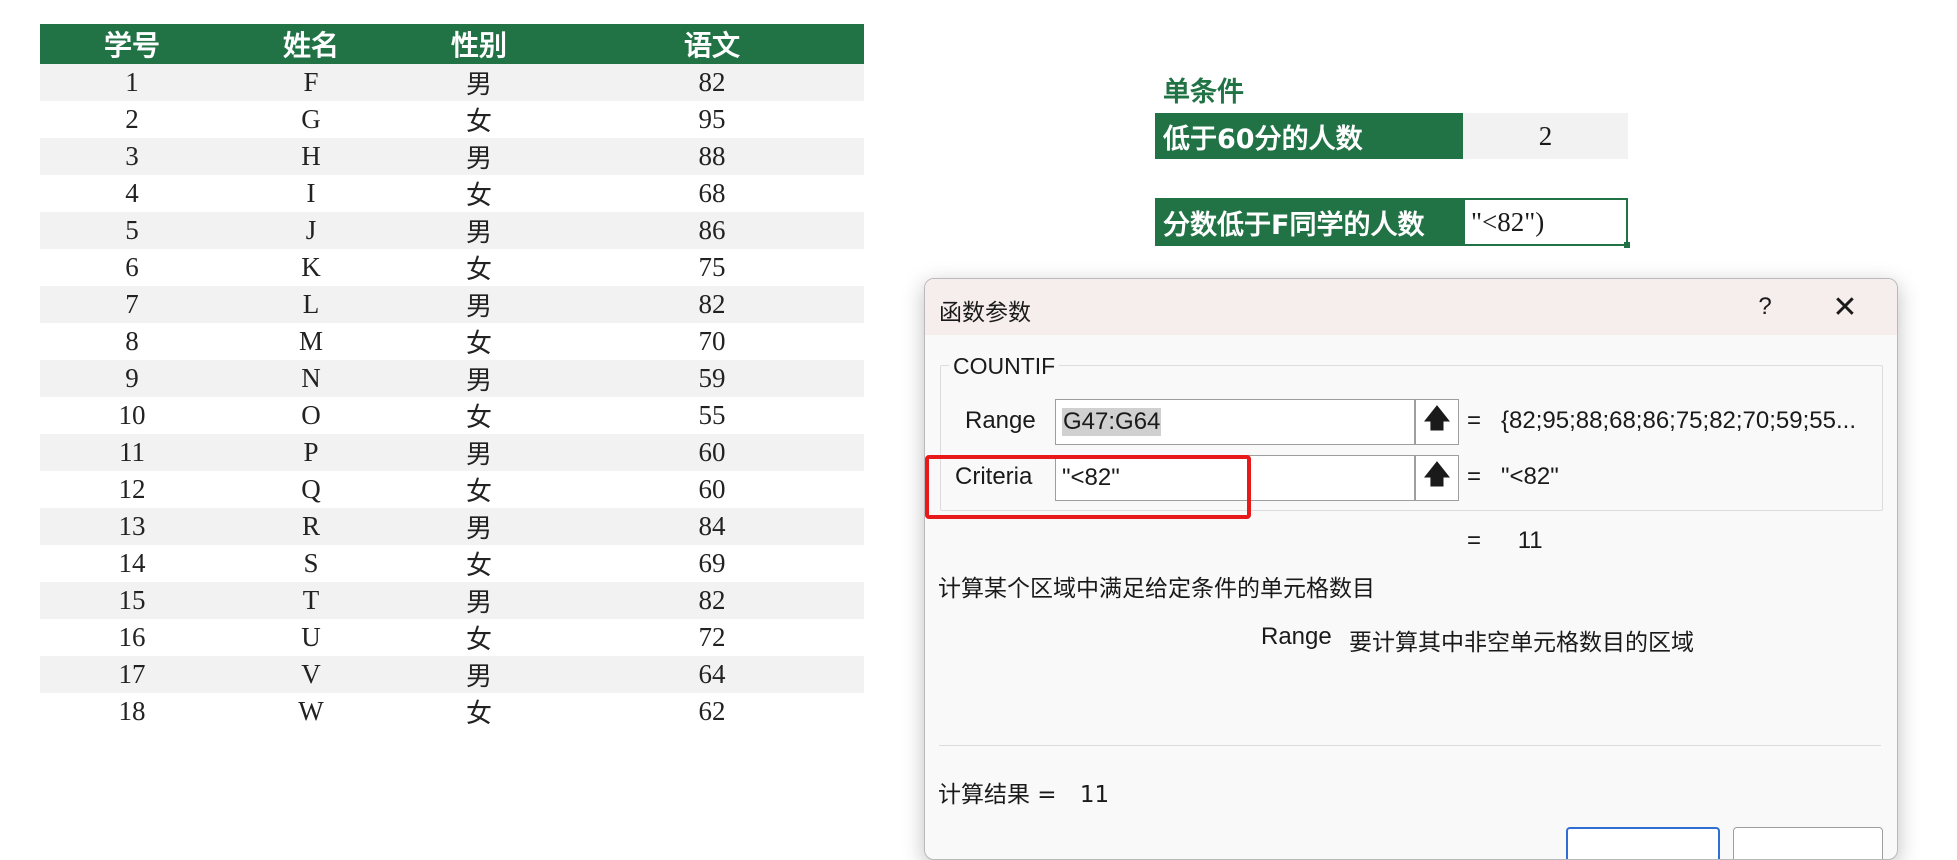  Describe the element at coordinates (132, 452) in the screenshot. I see `cell-student-id: 11` at that location.